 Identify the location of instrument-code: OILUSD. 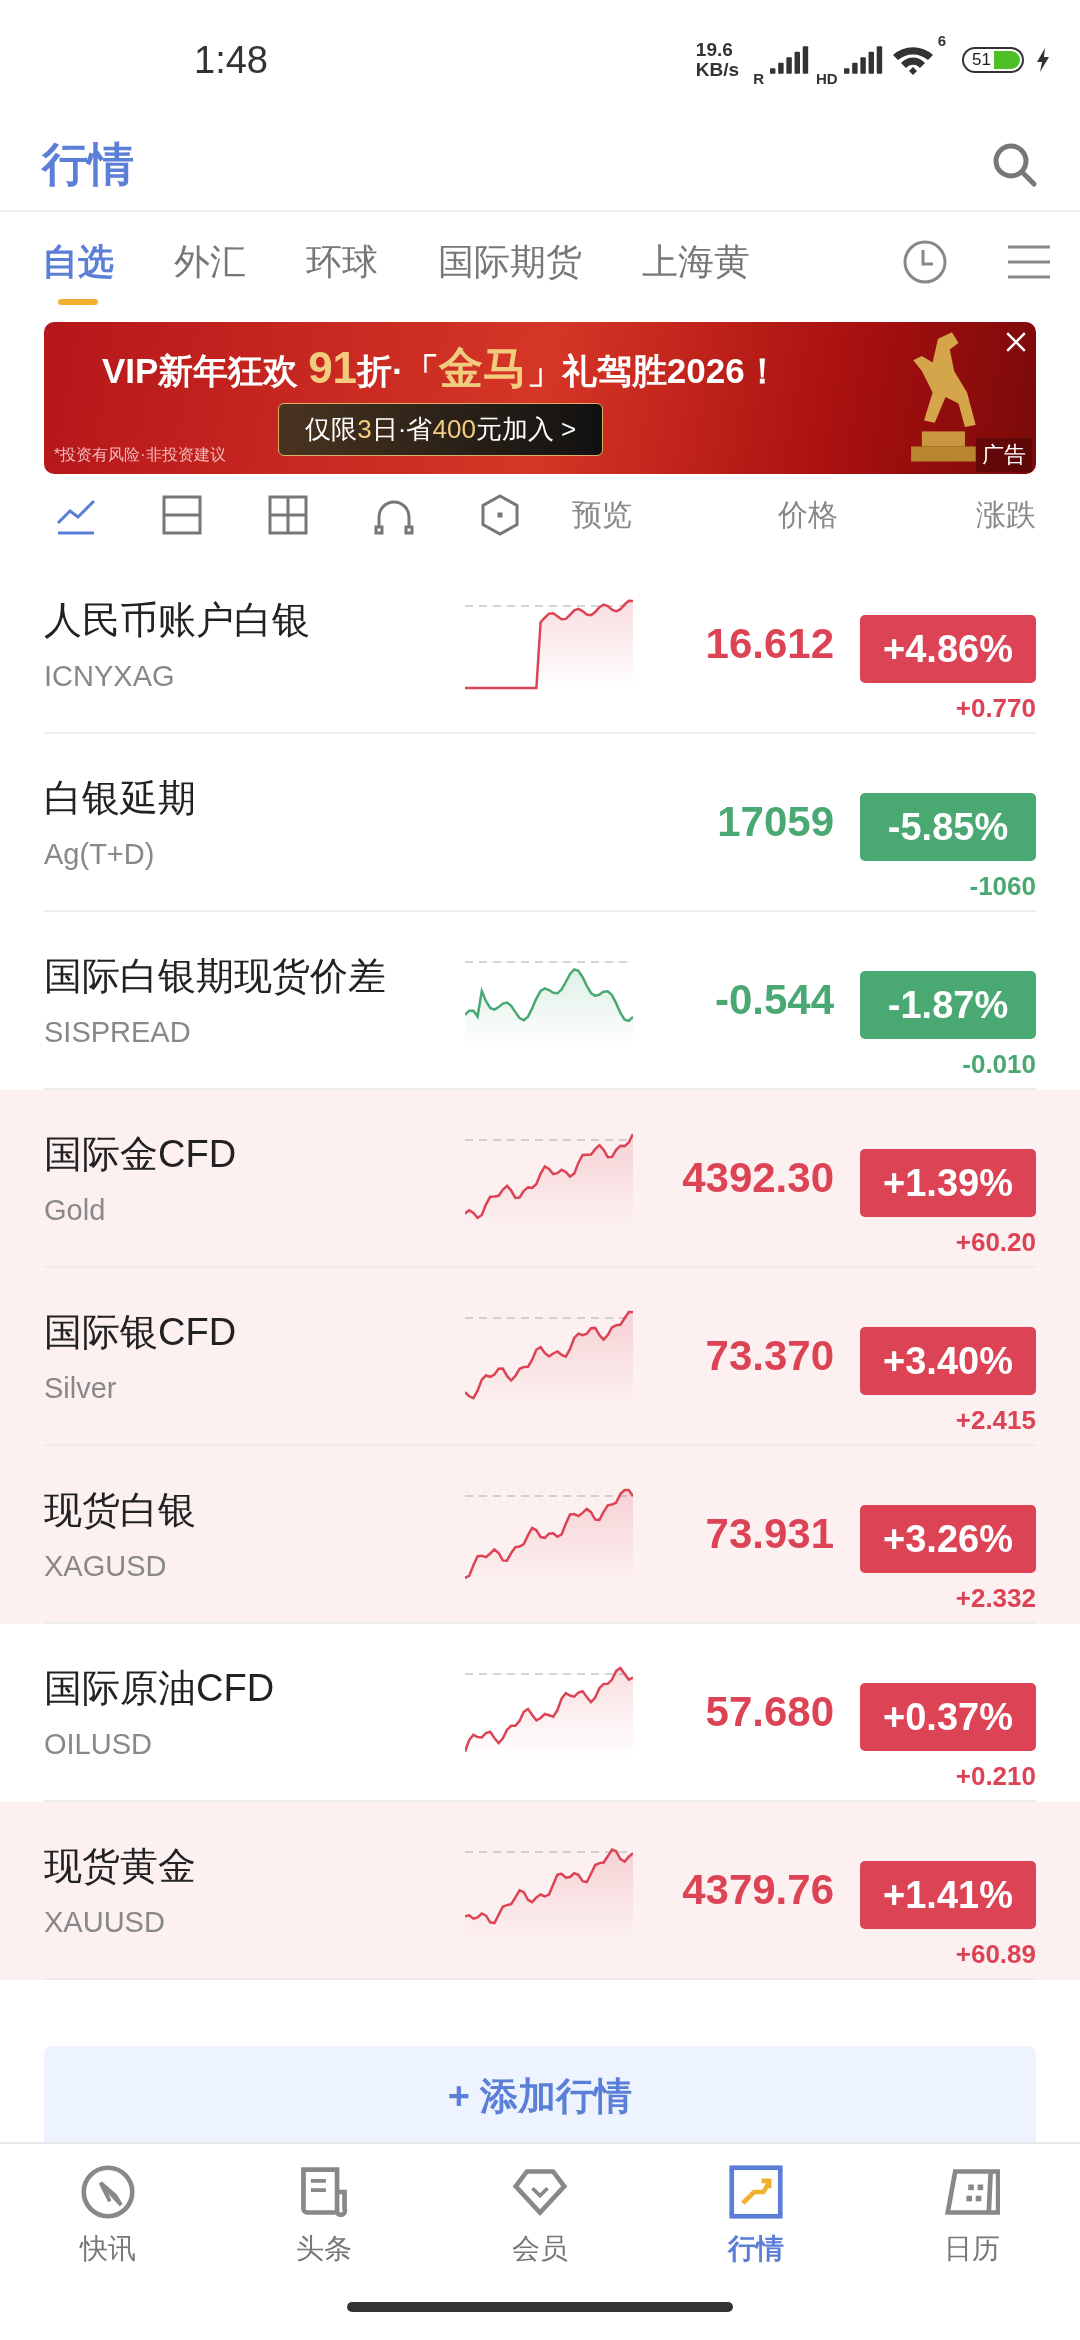
(98, 1744).